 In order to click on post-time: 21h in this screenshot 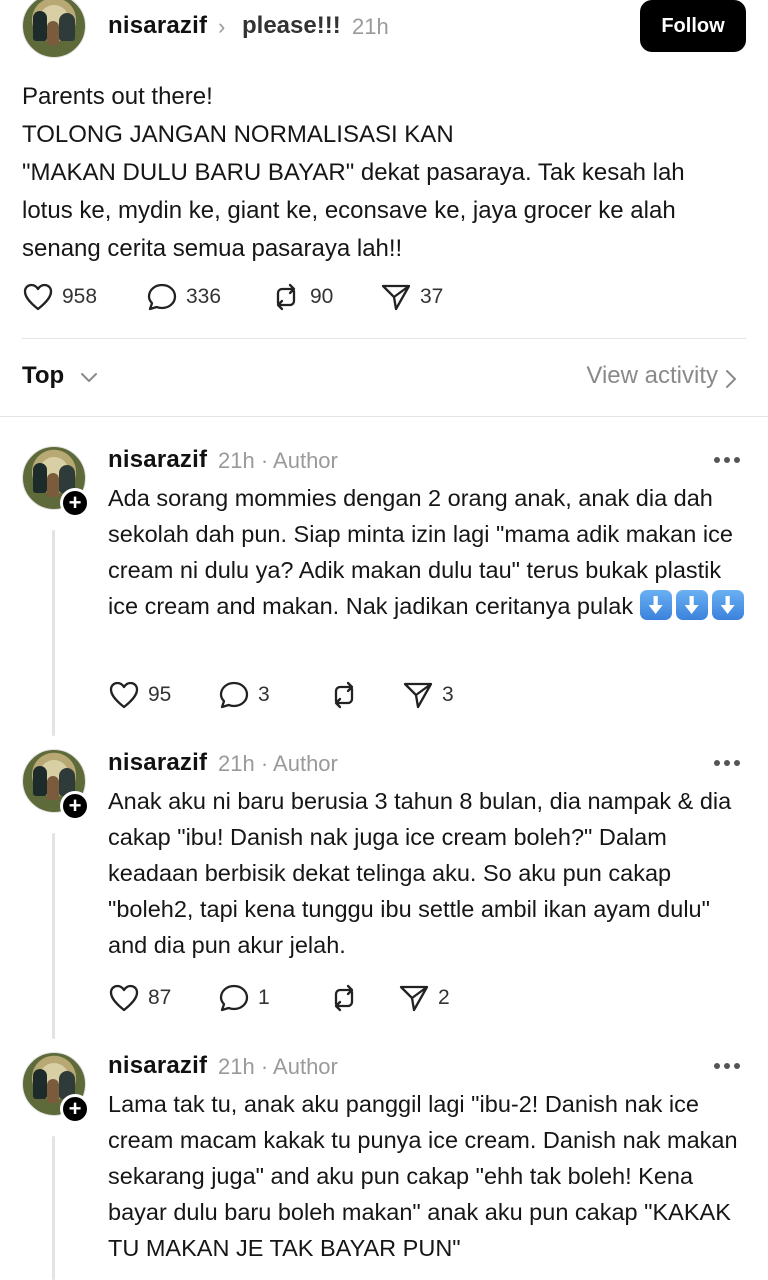, I will do `click(370, 26)`.